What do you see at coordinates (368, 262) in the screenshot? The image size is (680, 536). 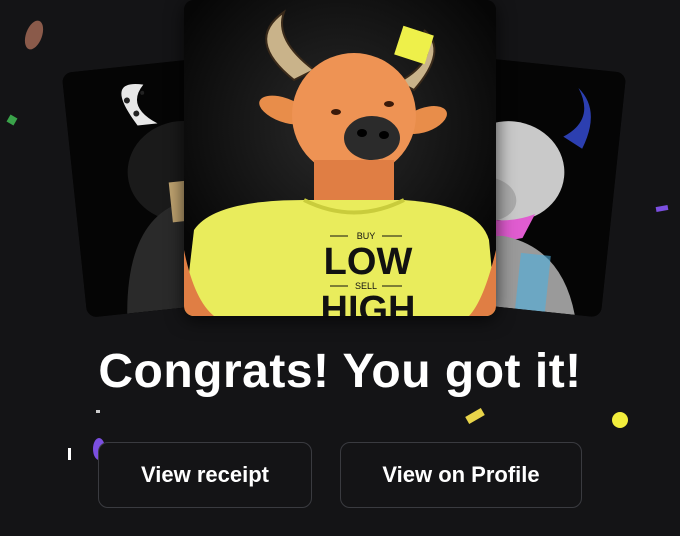 I see `shirt-text-low: LOW` at bounding box center [368, 262].